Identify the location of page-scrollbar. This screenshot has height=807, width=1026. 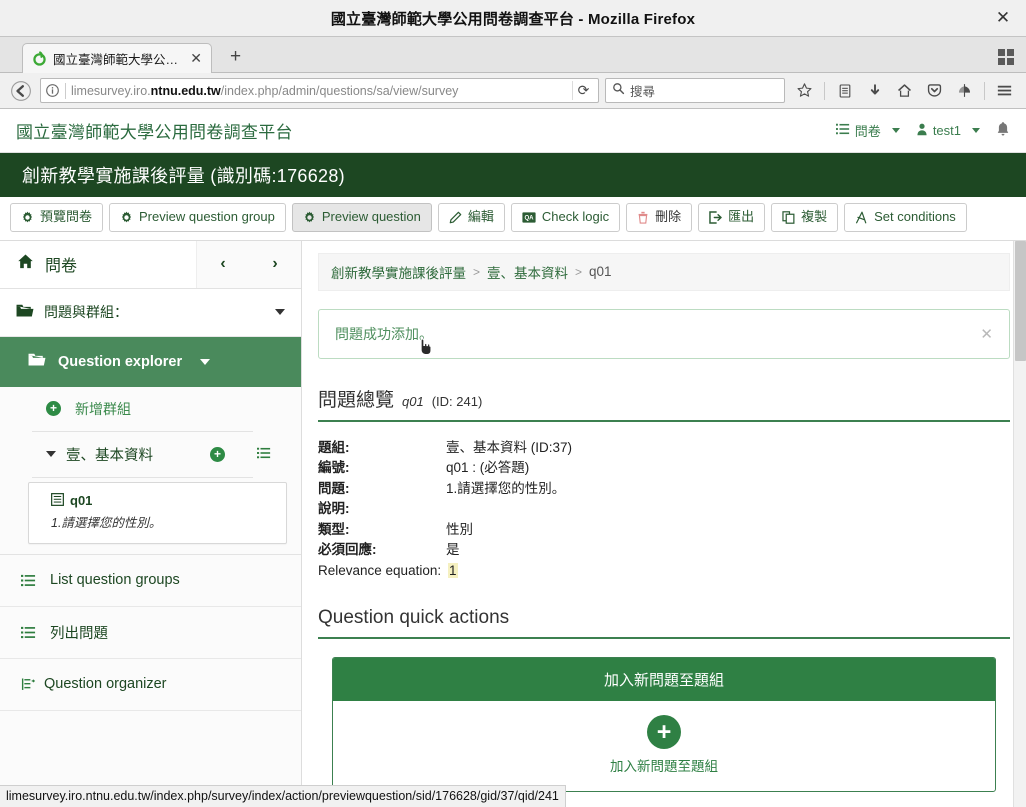
(1019, 523).